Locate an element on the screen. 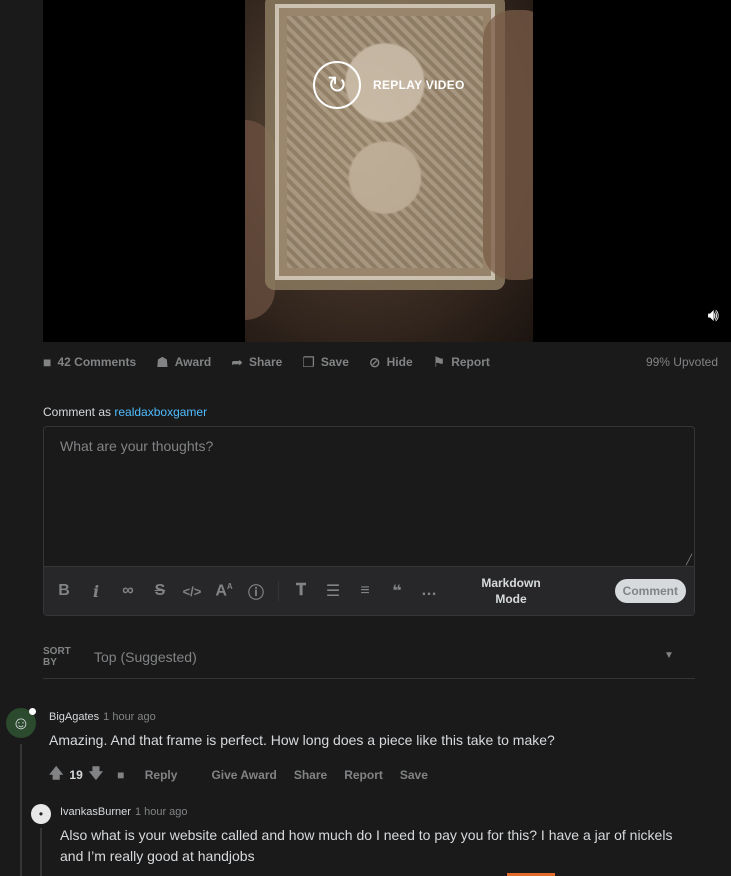  comment-as-prefix: Comment as is located at coordinates (79, 412).